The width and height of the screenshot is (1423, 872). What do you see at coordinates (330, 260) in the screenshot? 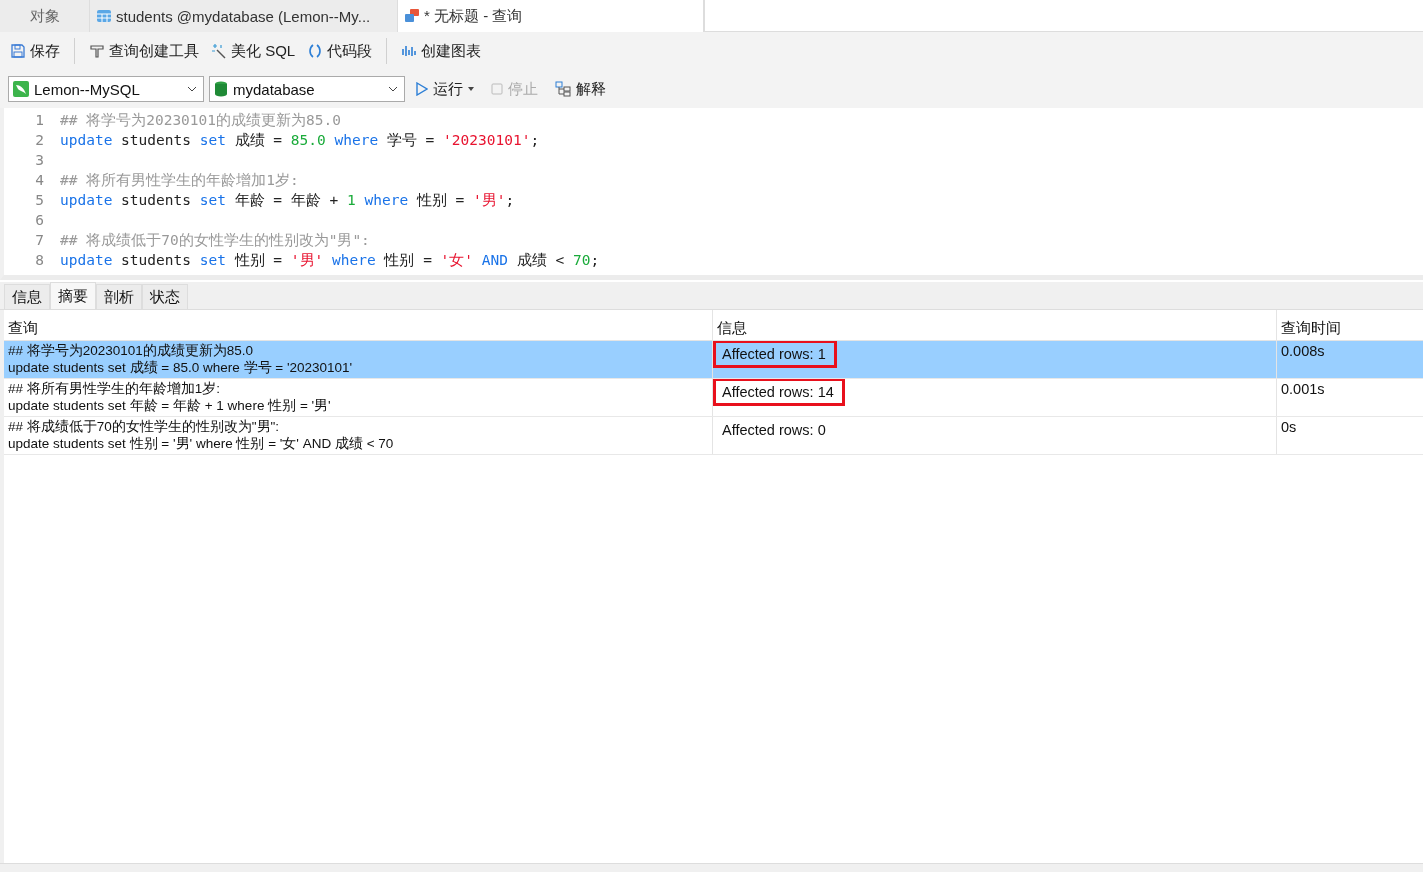
I see `code-line: update students set 性别 = '男' where 性别 = '女' AND 成绩 < 70;` at bounding box center [330, 260].